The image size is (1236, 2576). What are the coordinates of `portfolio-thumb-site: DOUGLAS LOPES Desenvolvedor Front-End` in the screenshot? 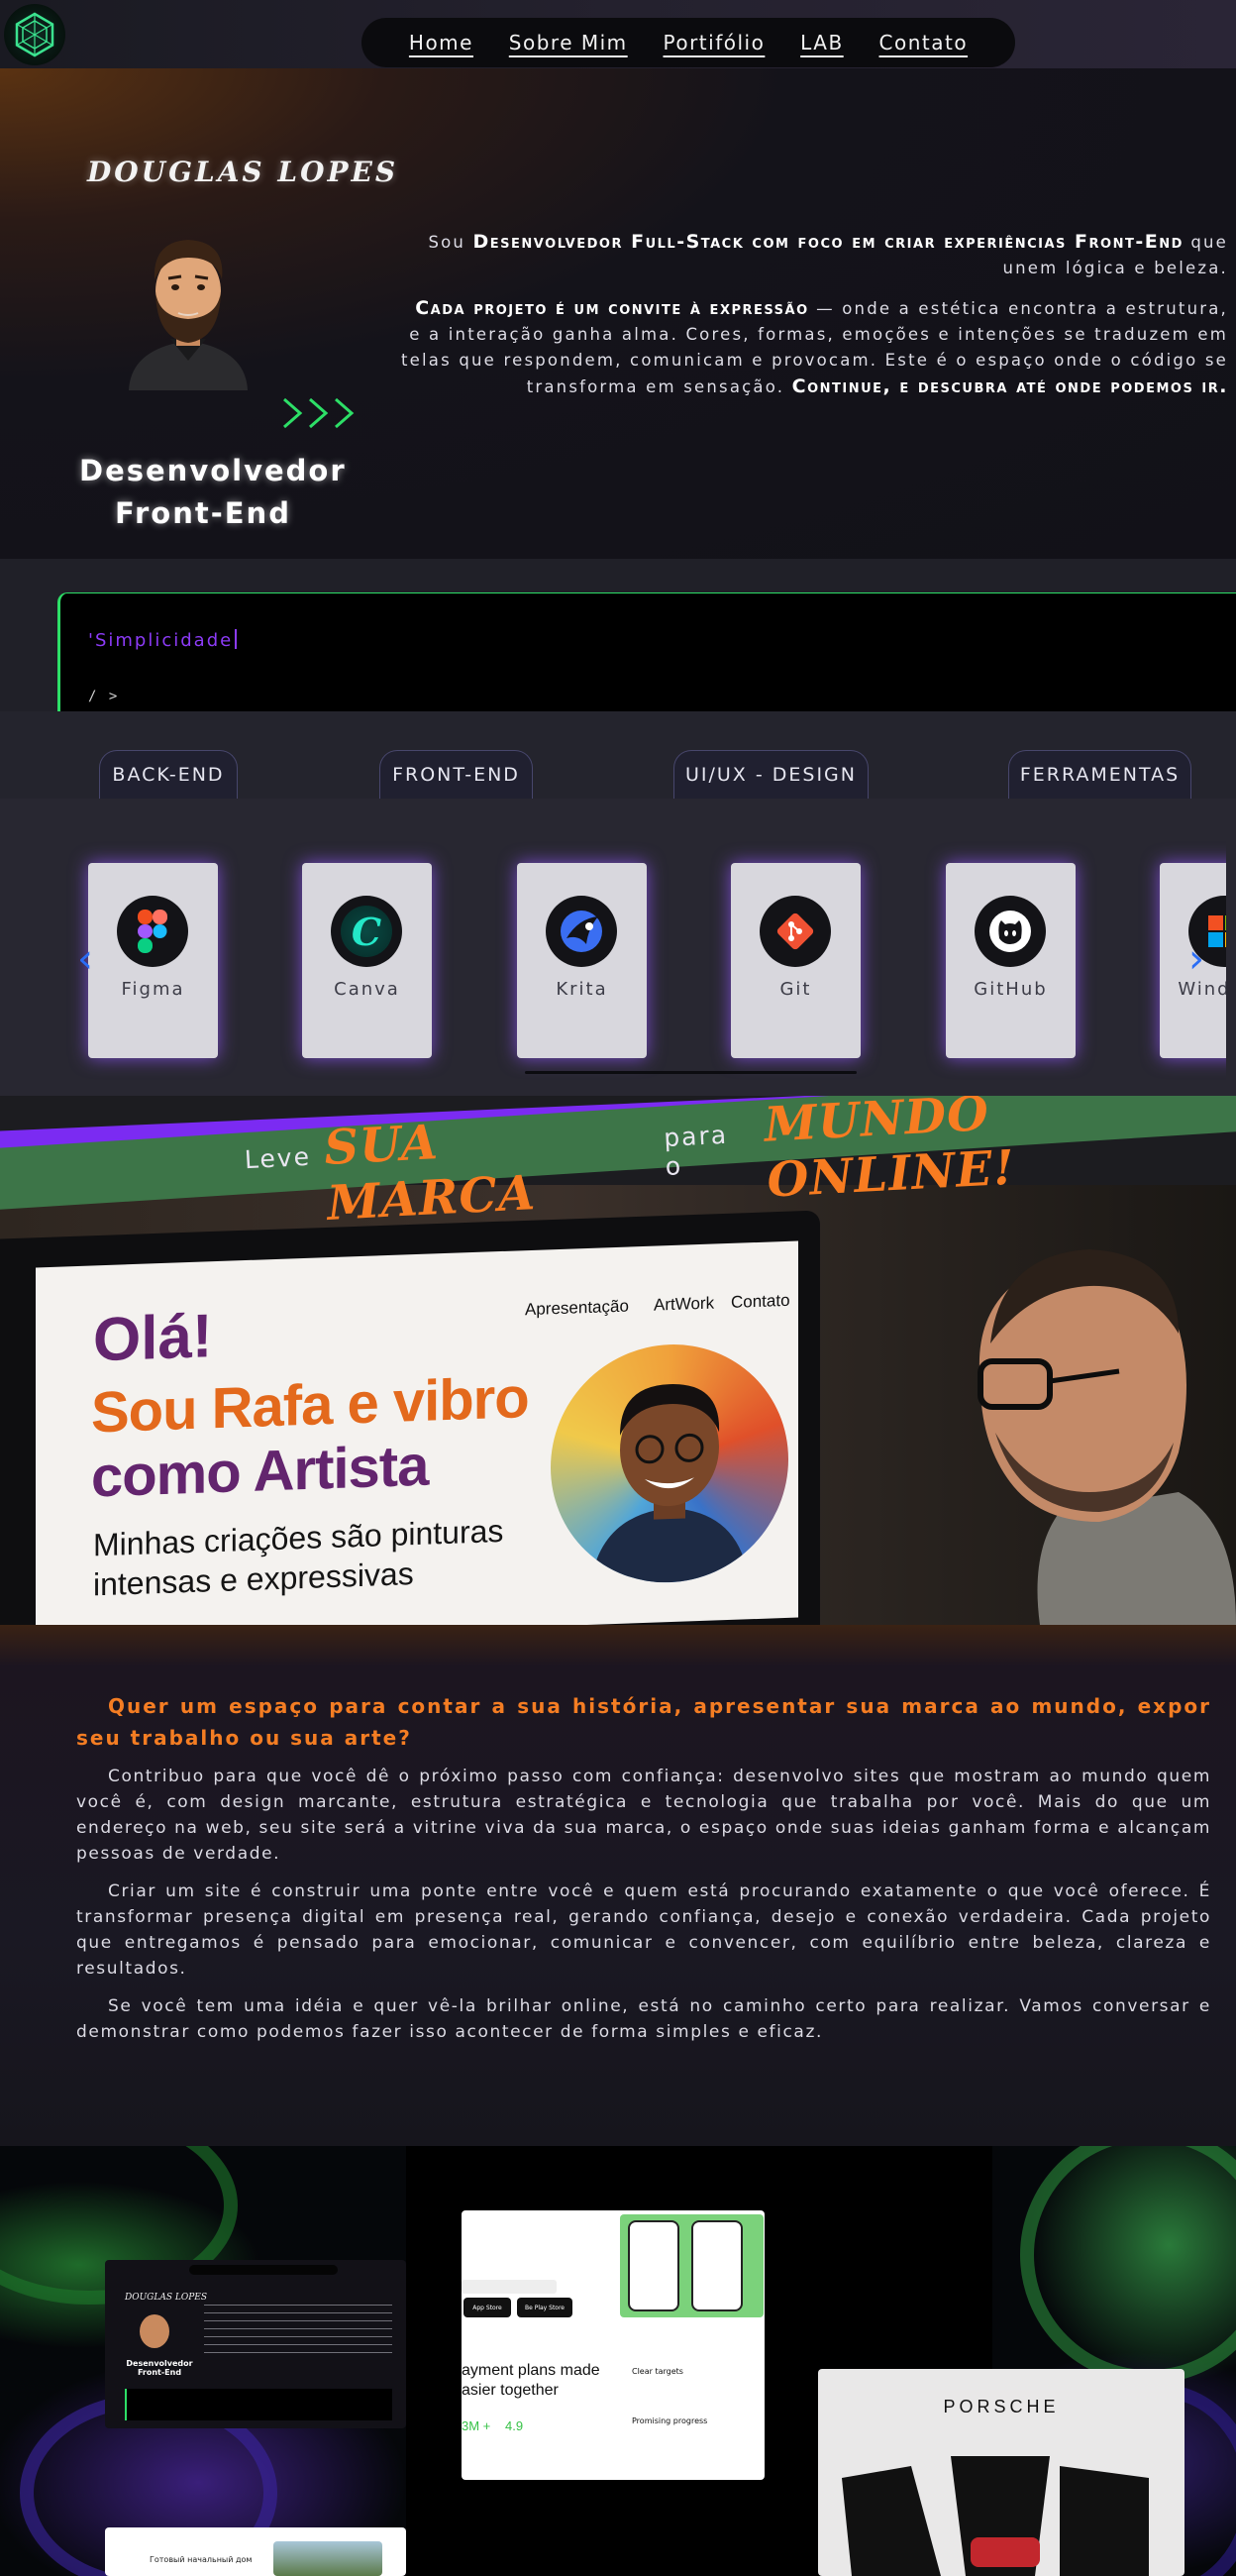 It's located at (255, 2344).